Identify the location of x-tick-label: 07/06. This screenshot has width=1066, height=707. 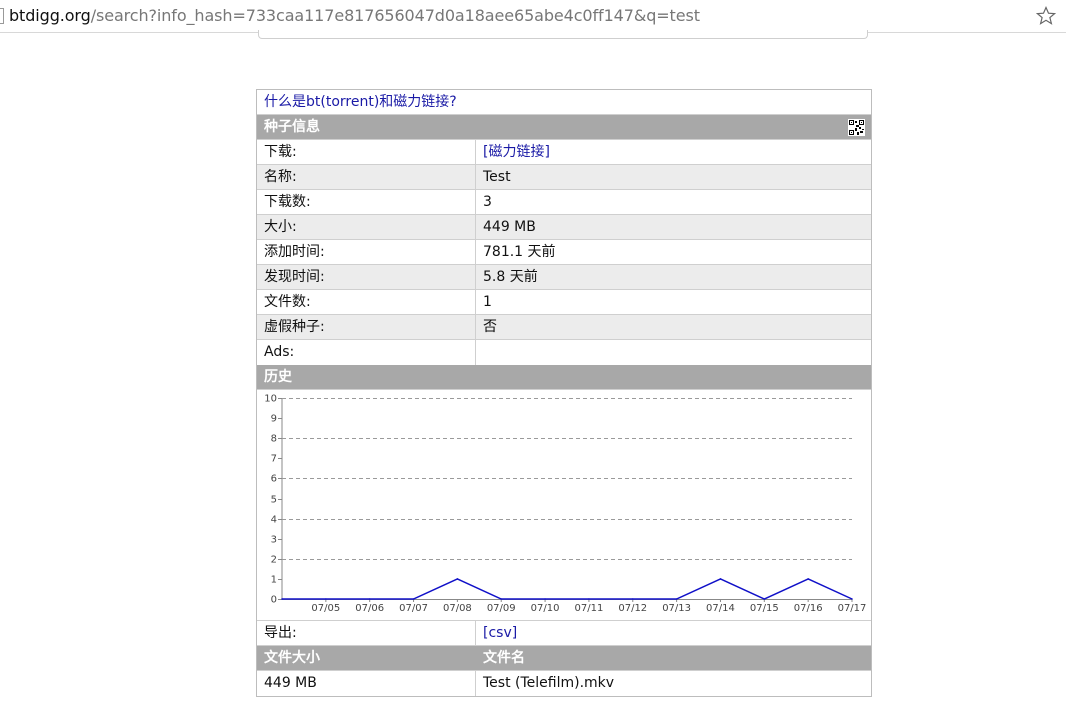
(369, 608).